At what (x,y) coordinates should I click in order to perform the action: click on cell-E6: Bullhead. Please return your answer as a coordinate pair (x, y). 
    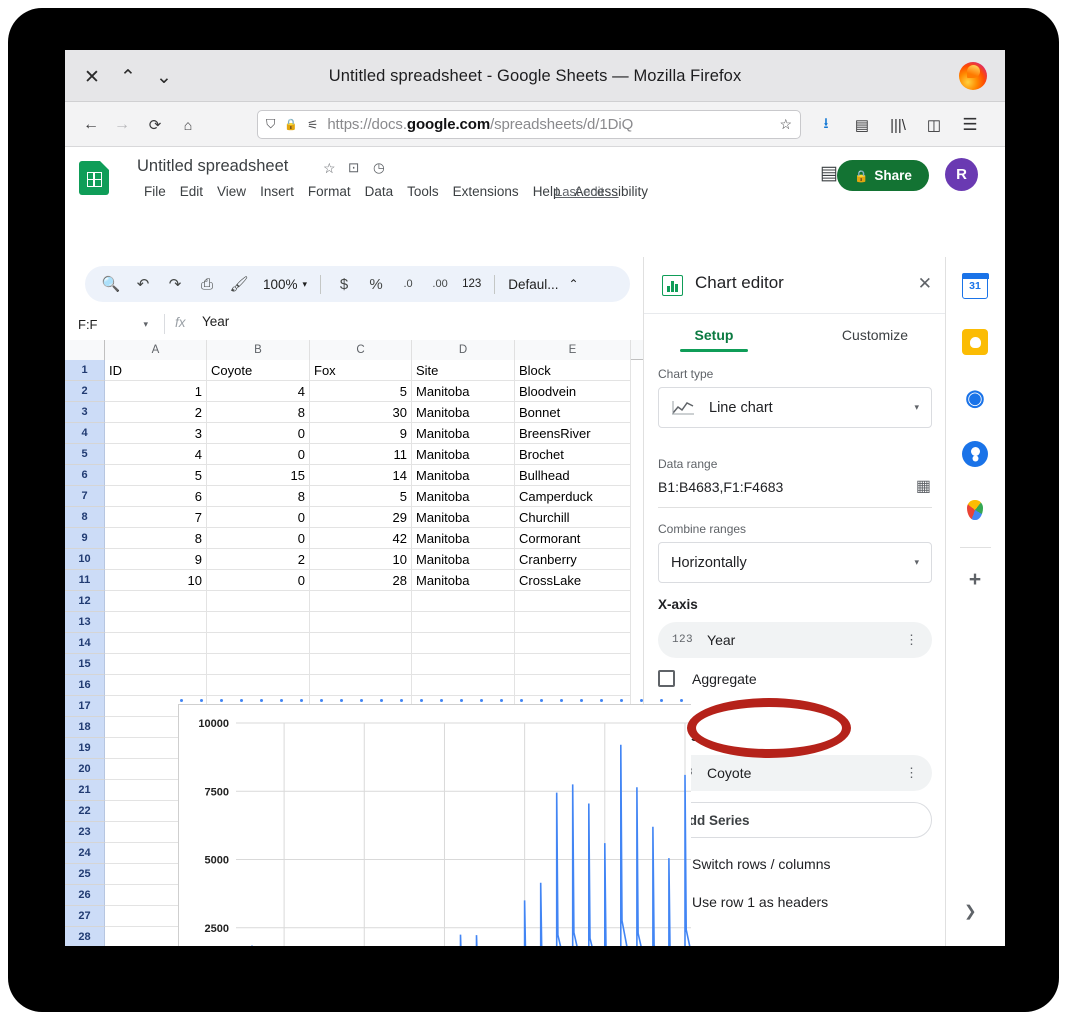
    Looking at the image, I should click on (573, 475).